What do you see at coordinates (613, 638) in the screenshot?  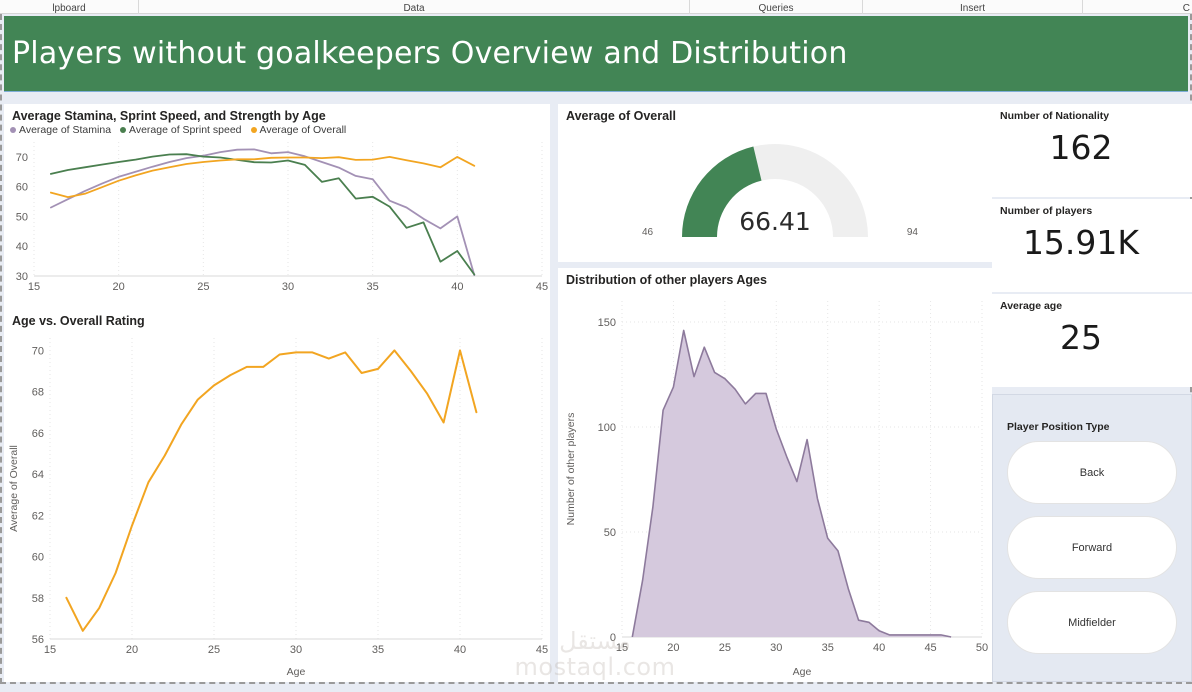 I see `svg-text: 0` at bounding box center [613, 638].